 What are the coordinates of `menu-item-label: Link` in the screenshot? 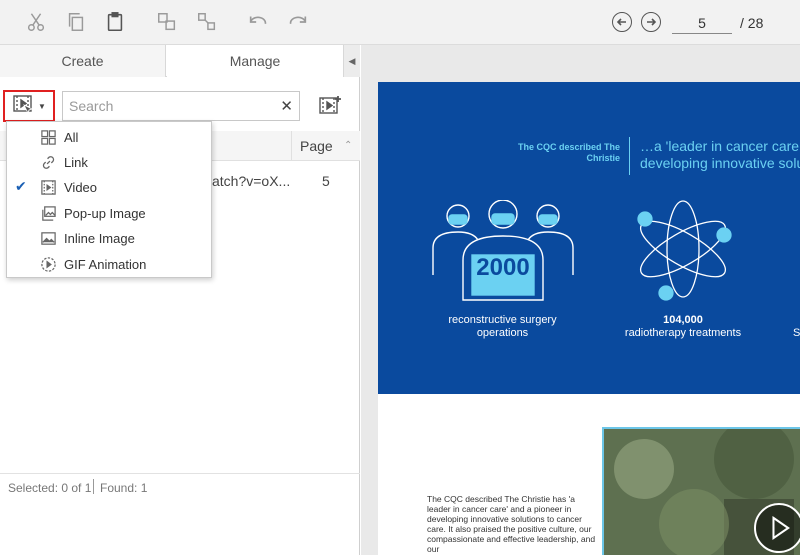 It's located at (76, 162).